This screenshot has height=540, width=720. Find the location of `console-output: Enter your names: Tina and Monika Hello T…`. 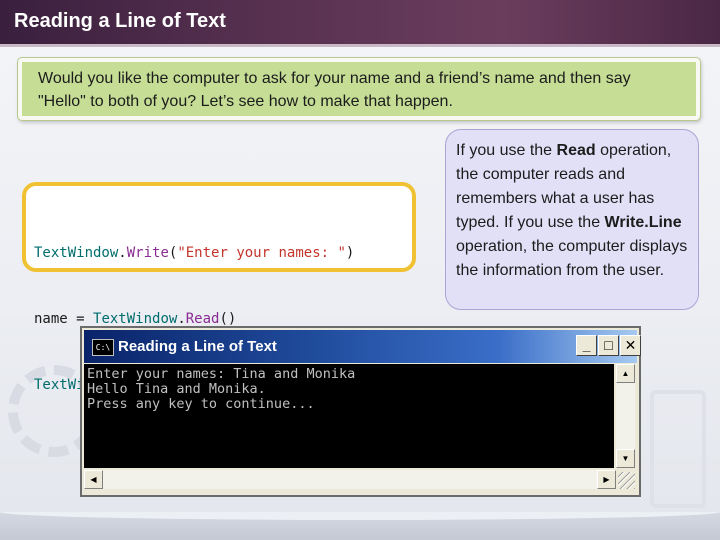

console-output: Enter your names: Tina and Monika Hello T… is located at coordinates (349, 416).